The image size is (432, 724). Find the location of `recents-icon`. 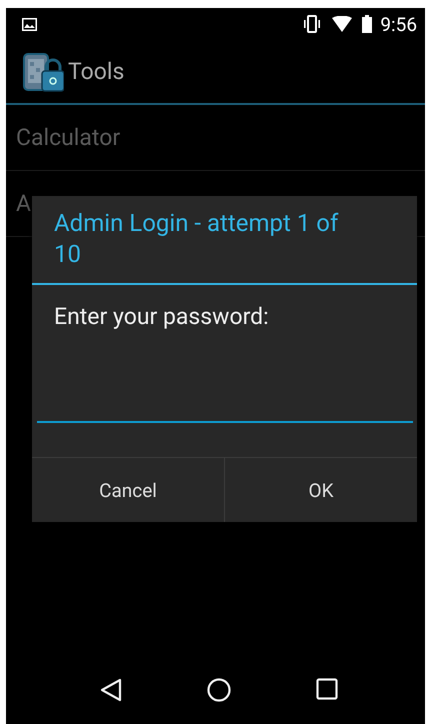

recents-icon is located at coordinates (327, 689).